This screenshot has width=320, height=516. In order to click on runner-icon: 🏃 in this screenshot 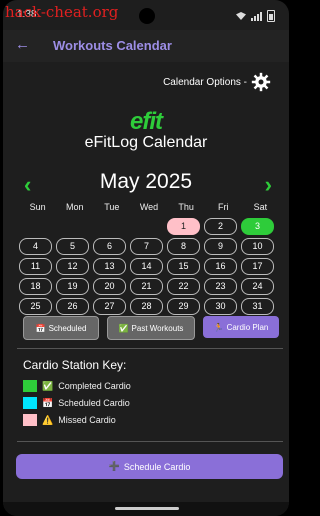, I will do `click(218, 327)`.